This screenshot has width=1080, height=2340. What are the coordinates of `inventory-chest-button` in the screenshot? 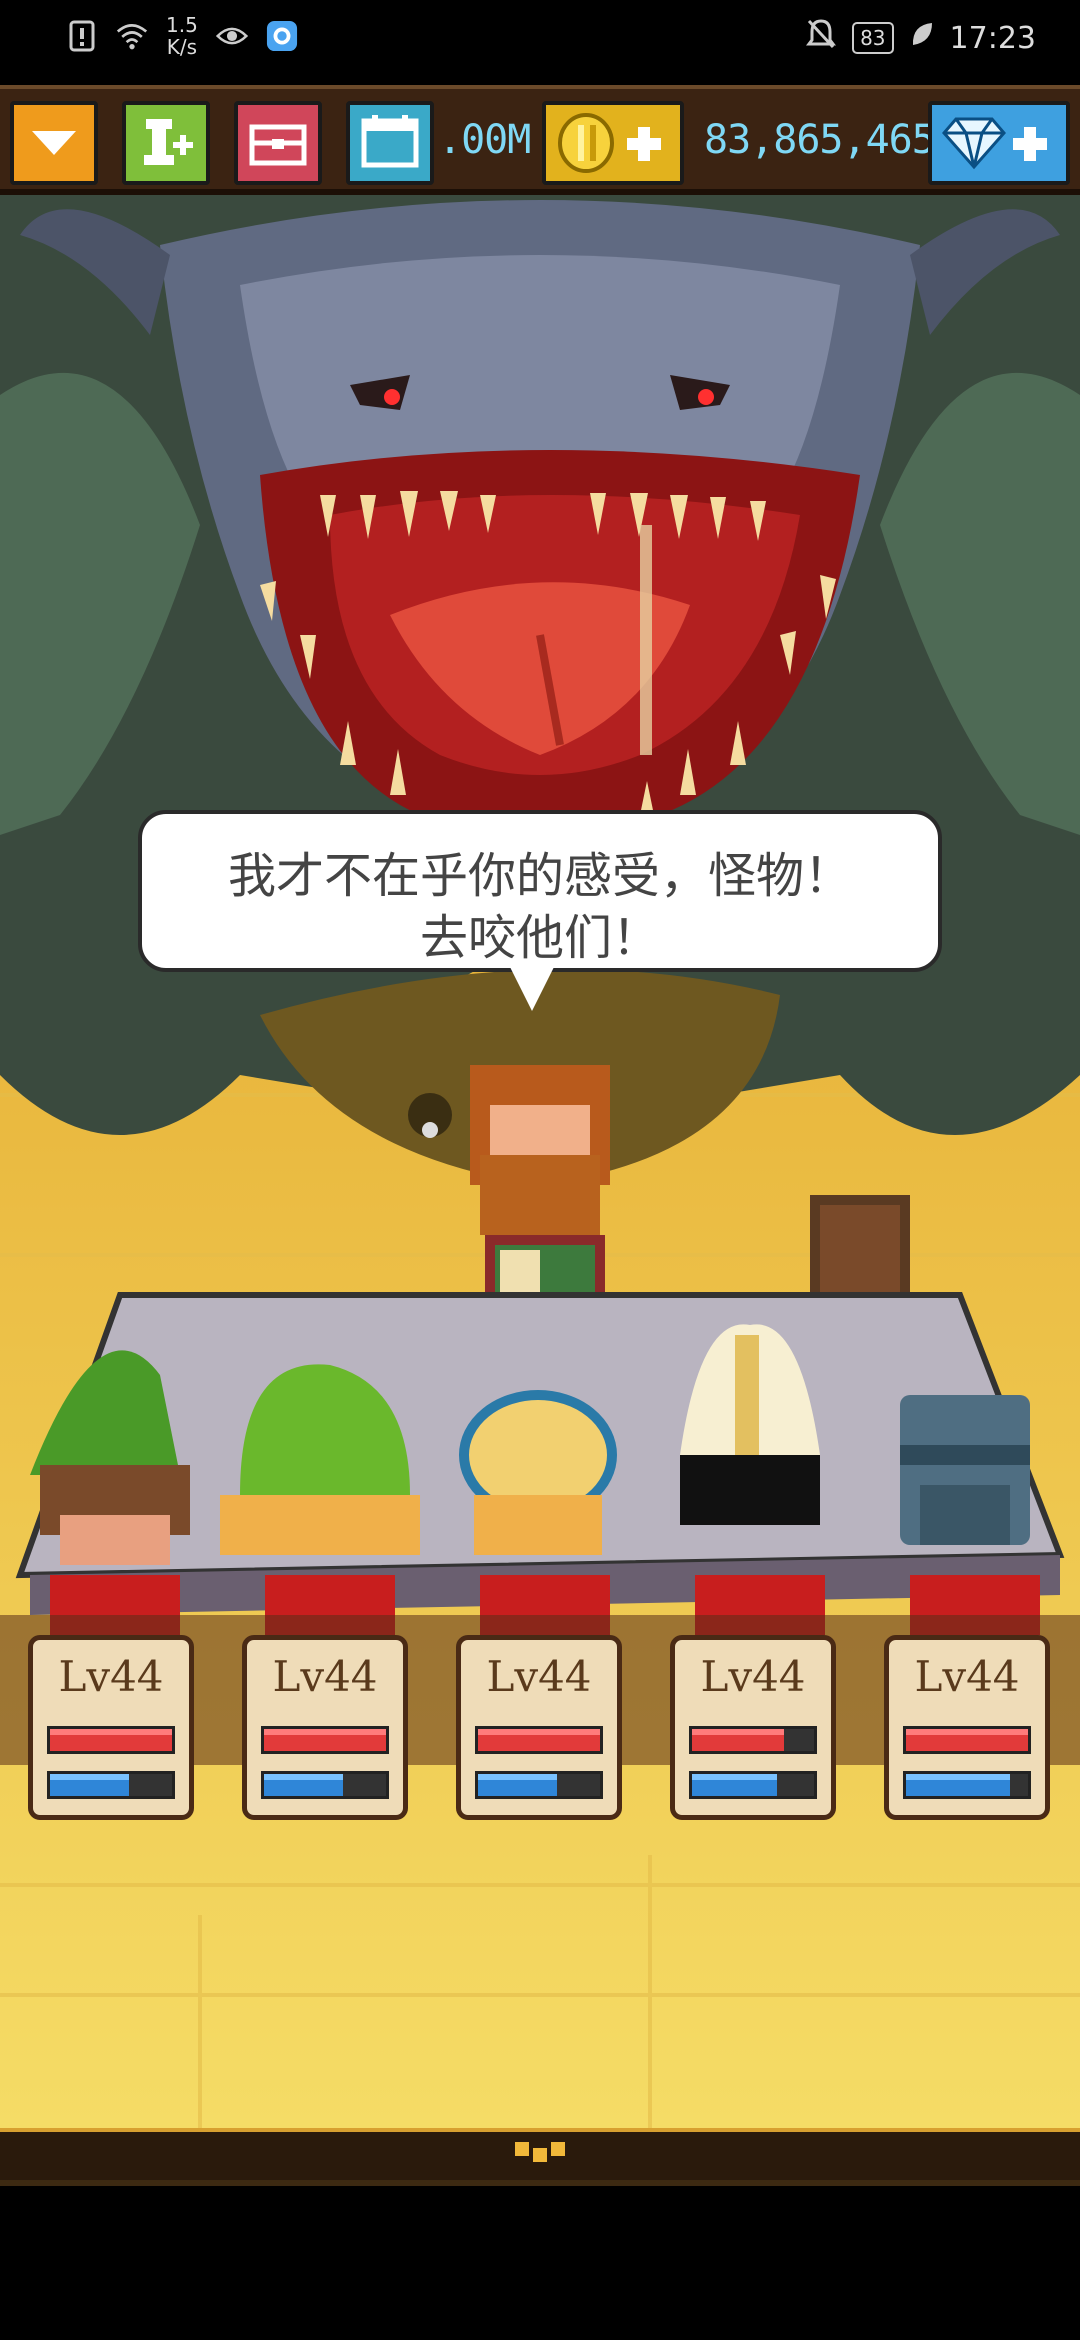 It's located at (278, 143).